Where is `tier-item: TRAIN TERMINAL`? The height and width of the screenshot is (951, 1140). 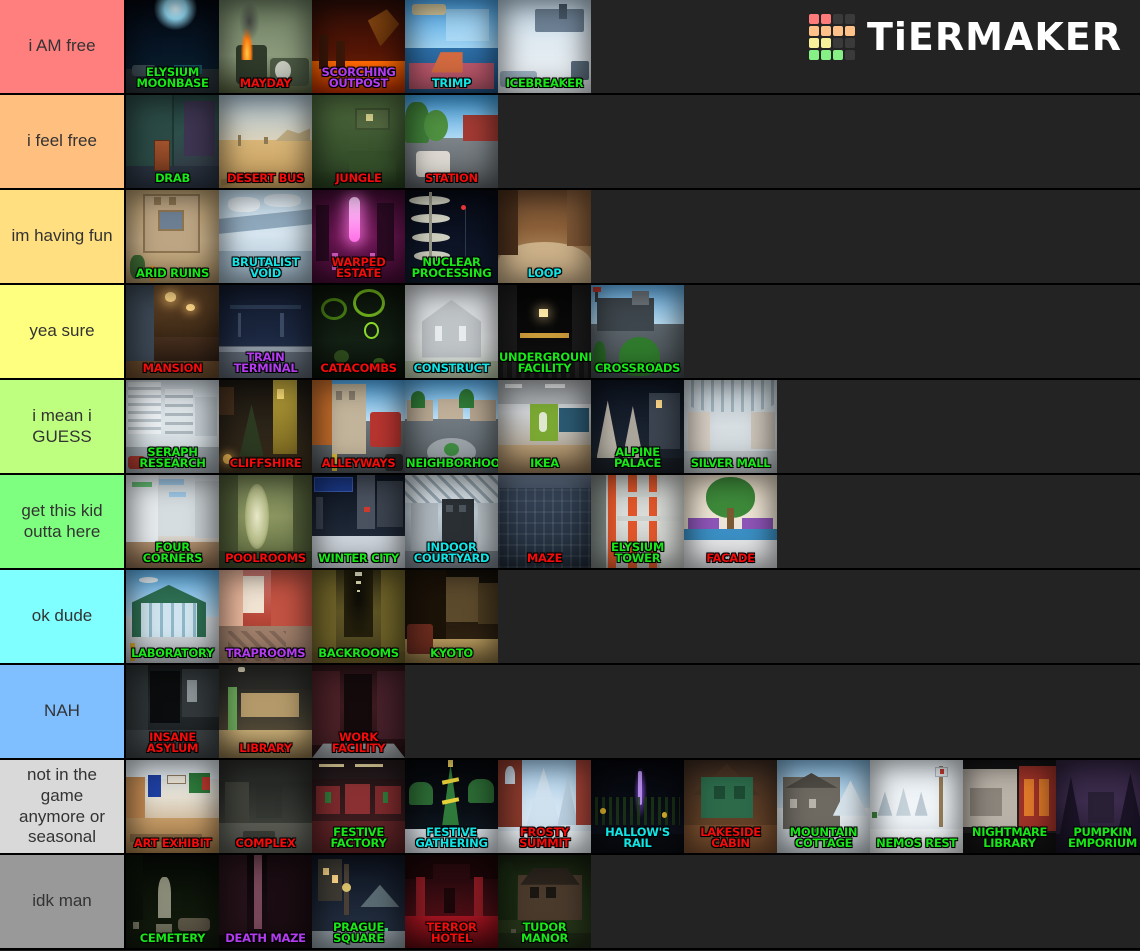
tier-item: TRAIN TERMINAL is located at coordinates (265, 331).